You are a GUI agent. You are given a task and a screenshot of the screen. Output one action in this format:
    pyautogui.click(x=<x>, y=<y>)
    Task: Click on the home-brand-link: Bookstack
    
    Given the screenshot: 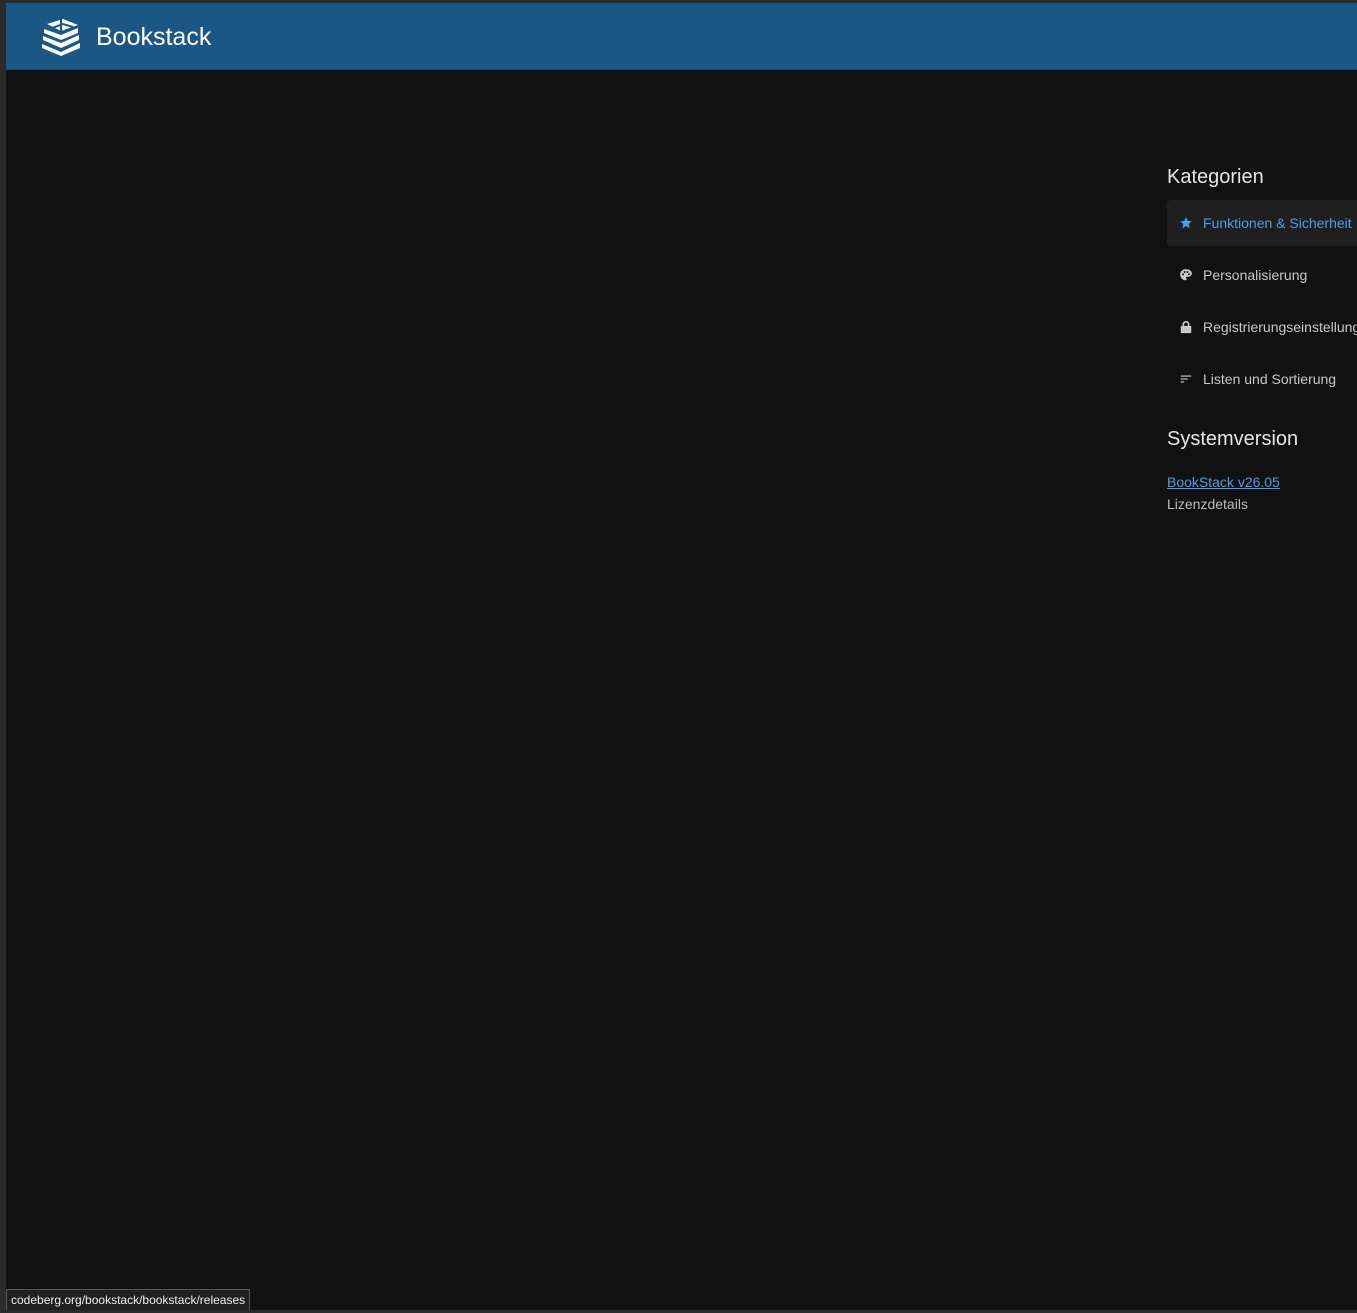 What is the action you would take?
    pyautogui.click(x=125, y=37)
    